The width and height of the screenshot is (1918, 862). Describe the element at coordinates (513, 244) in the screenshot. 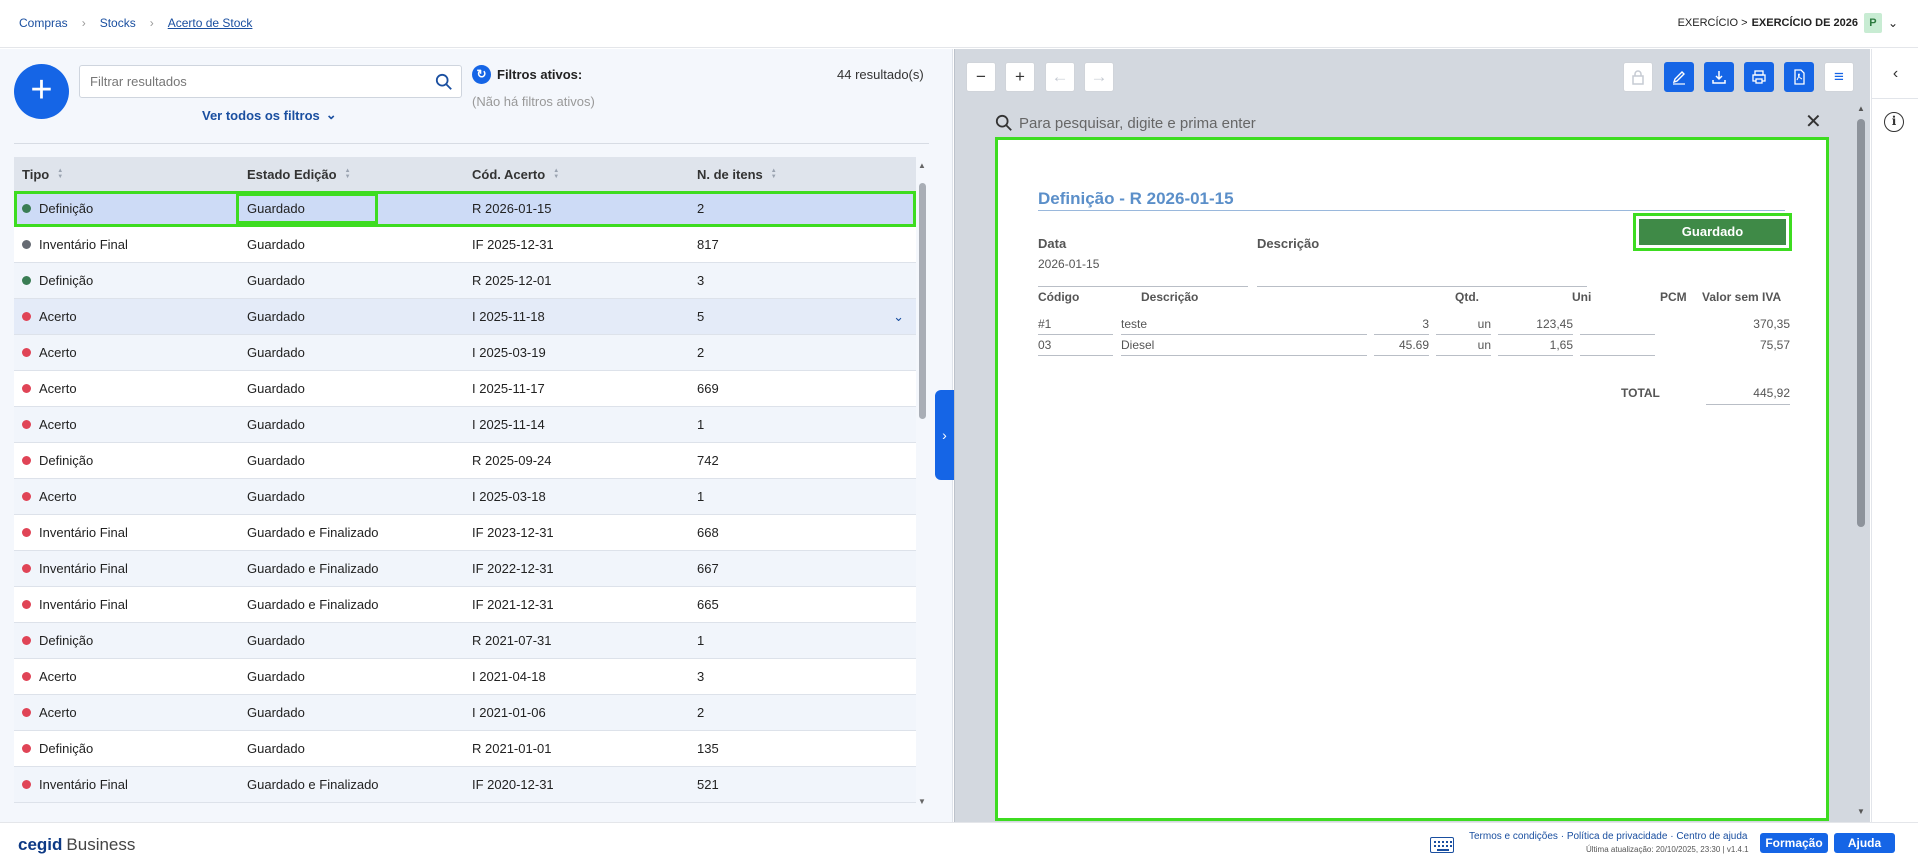

I see `cell-cod: IF 2025-12-31` at that location.